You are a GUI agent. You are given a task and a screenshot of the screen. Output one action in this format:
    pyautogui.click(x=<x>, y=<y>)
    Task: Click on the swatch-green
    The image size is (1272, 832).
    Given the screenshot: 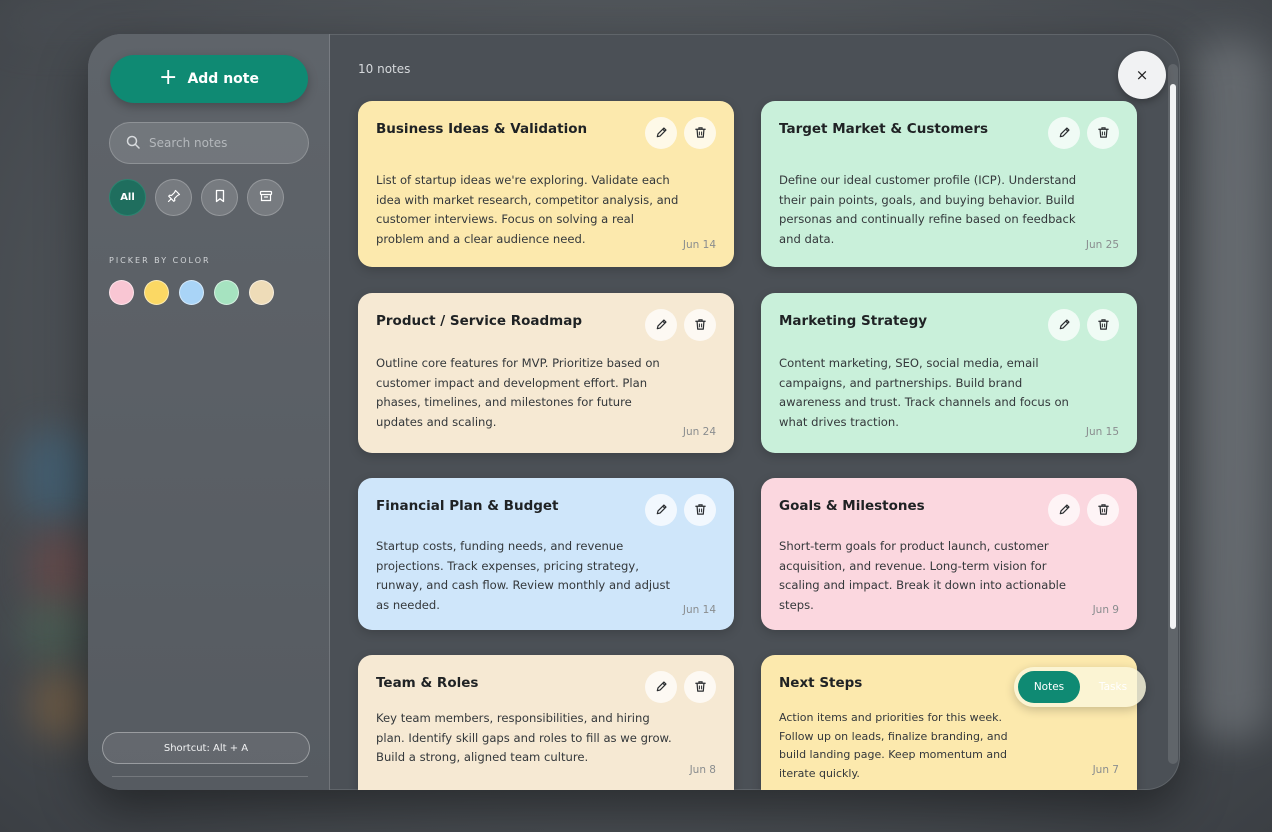 What is the action you would take?
    pyautogui.click(x=226, y=292)
    